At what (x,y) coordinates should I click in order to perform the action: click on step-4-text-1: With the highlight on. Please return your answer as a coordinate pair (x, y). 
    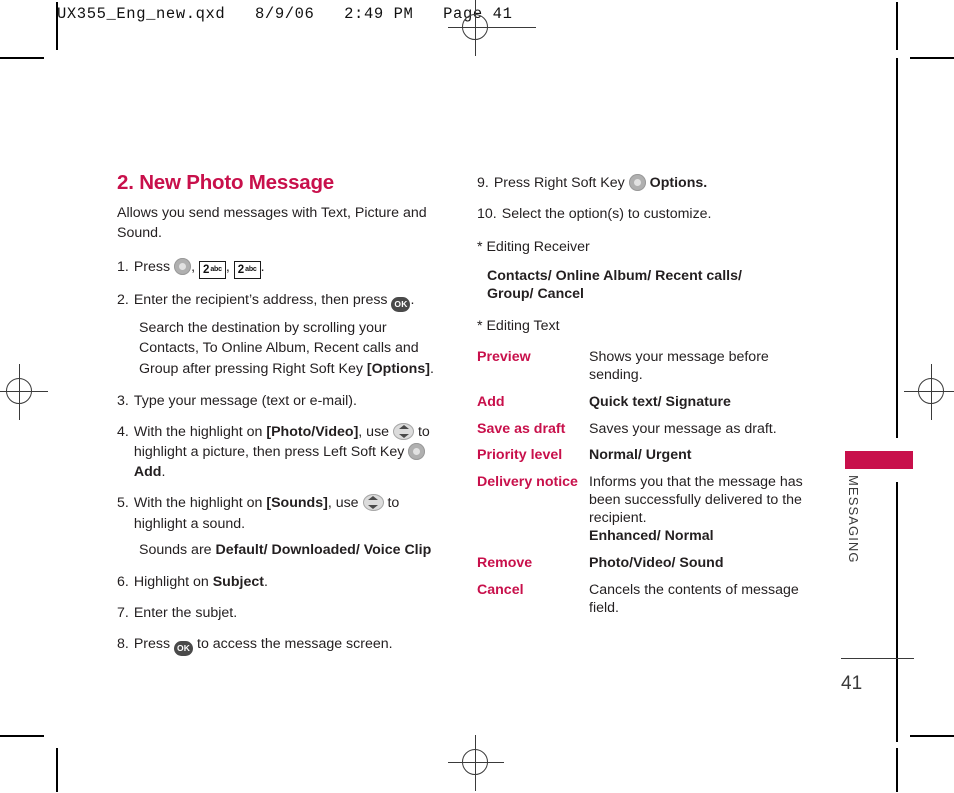
    Looking at the image, I should click on (200, 431).